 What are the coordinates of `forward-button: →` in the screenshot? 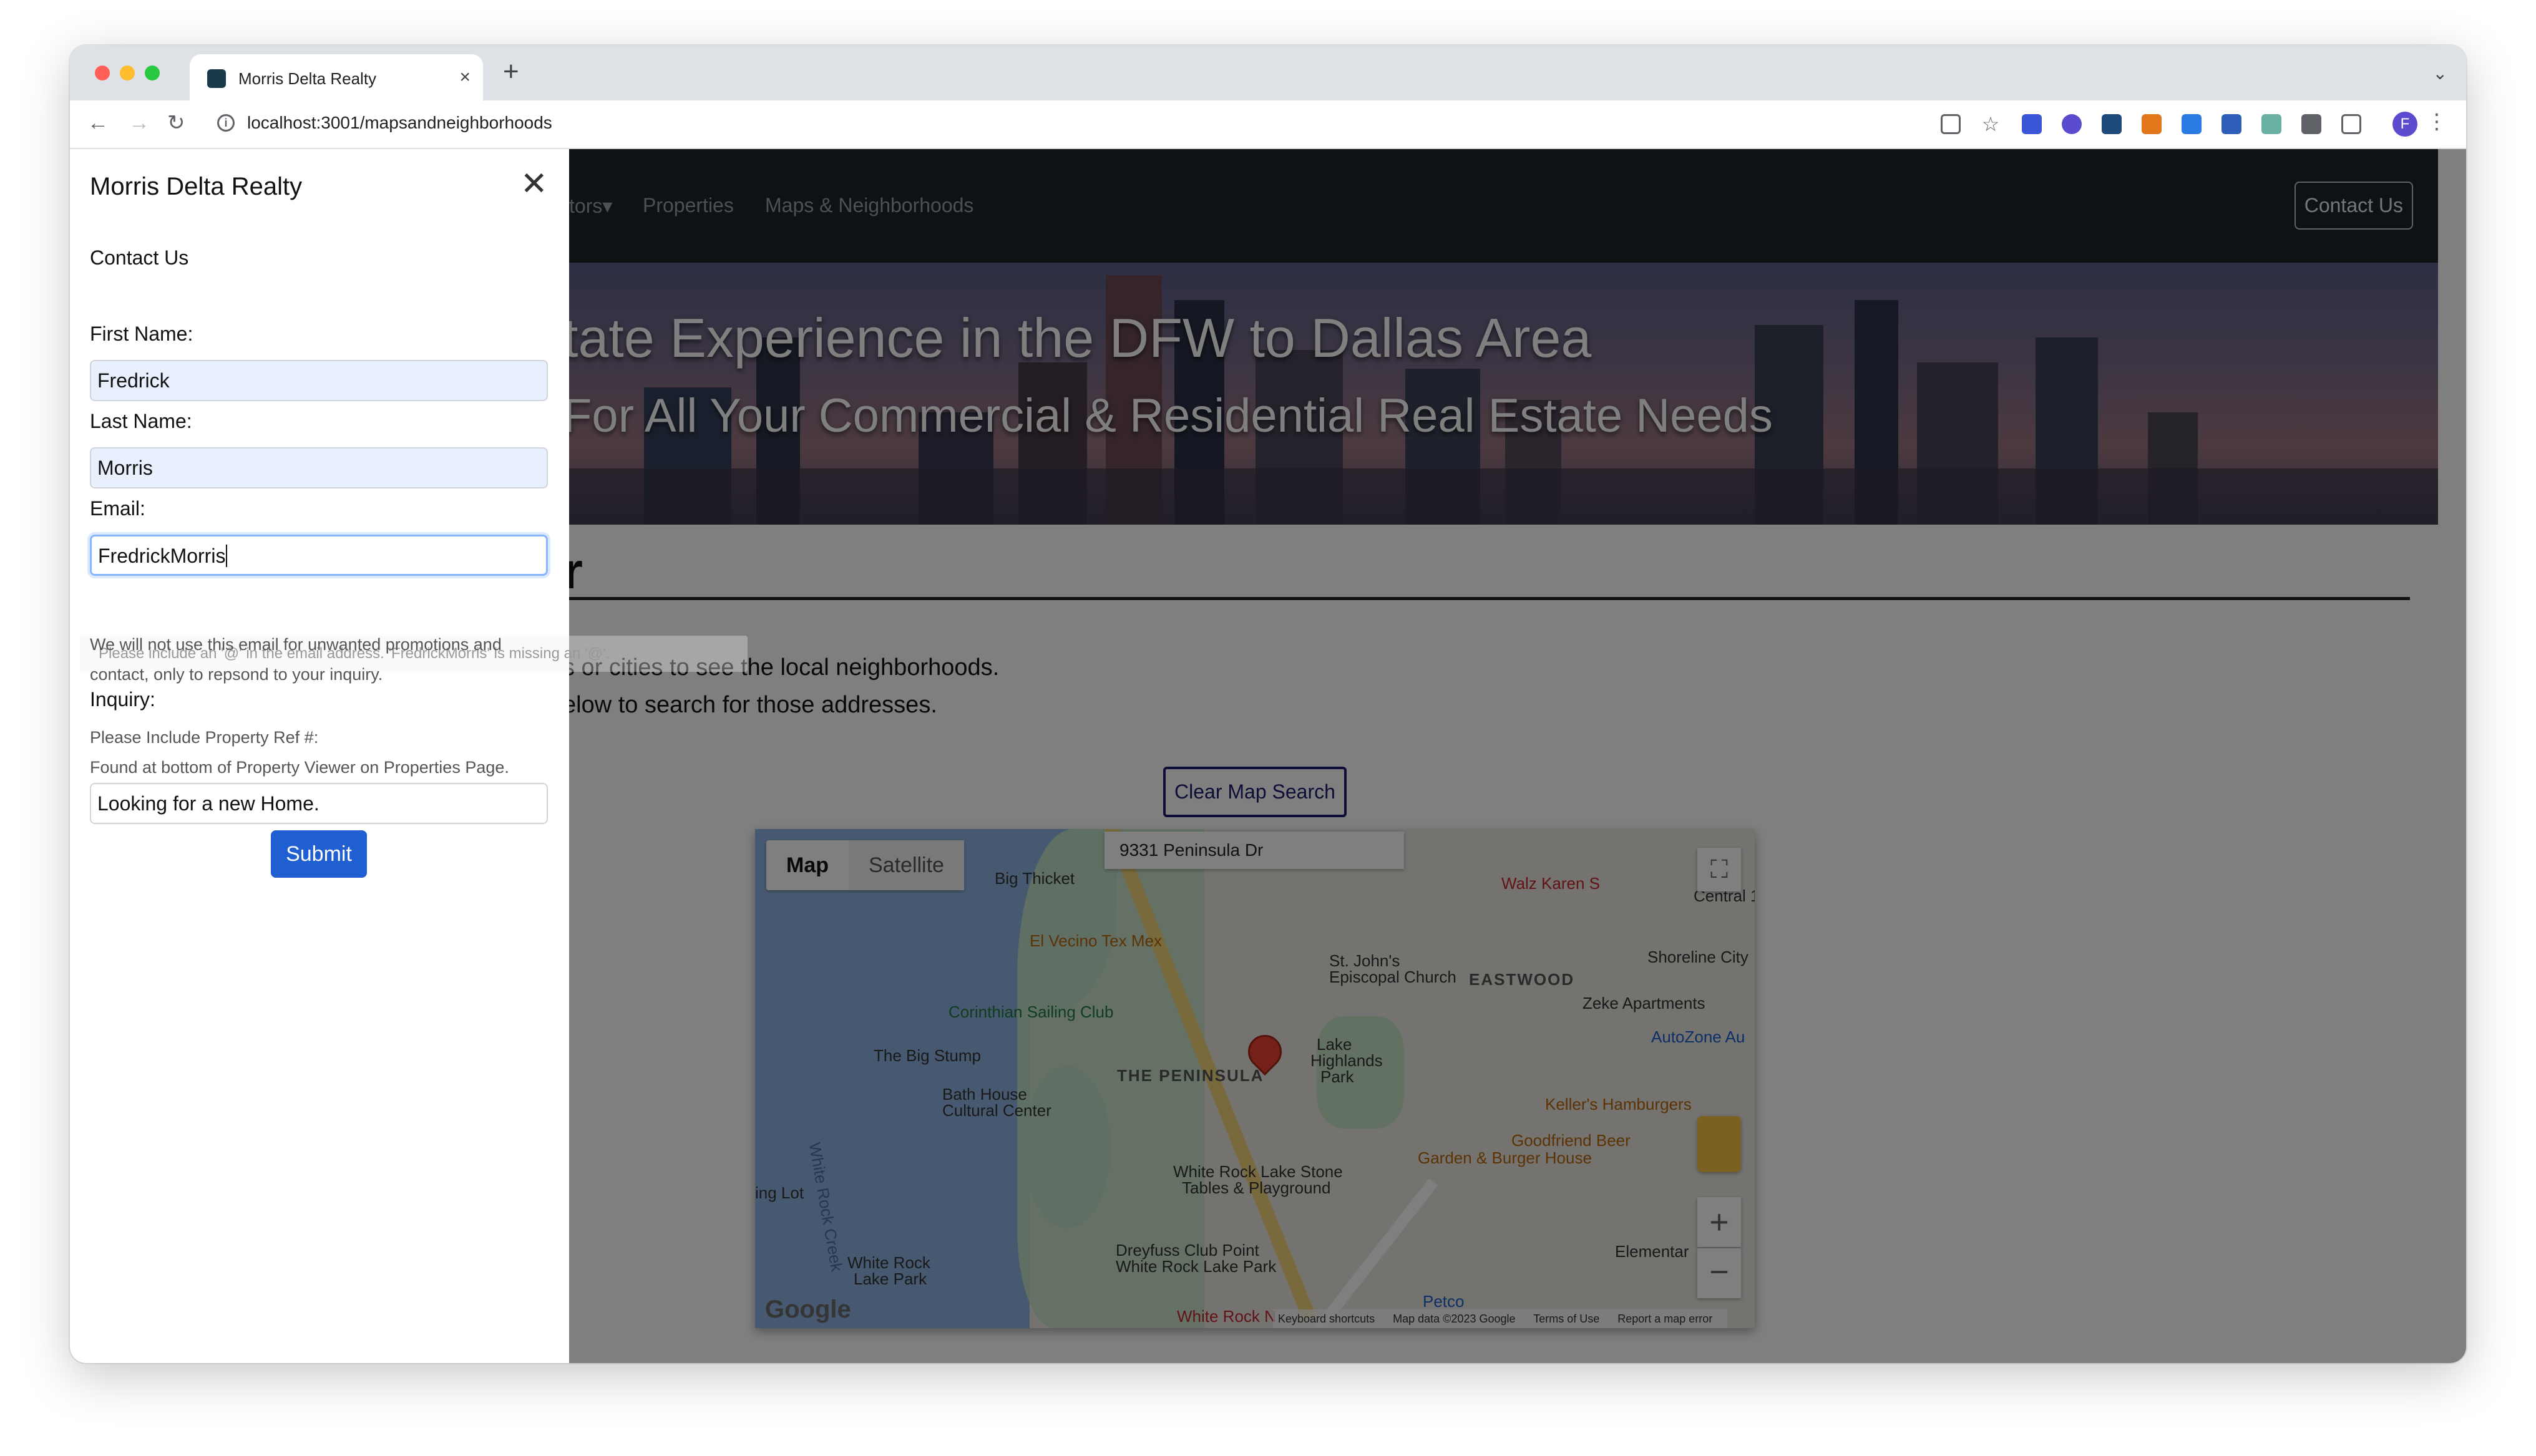 It's located at (139, 123).